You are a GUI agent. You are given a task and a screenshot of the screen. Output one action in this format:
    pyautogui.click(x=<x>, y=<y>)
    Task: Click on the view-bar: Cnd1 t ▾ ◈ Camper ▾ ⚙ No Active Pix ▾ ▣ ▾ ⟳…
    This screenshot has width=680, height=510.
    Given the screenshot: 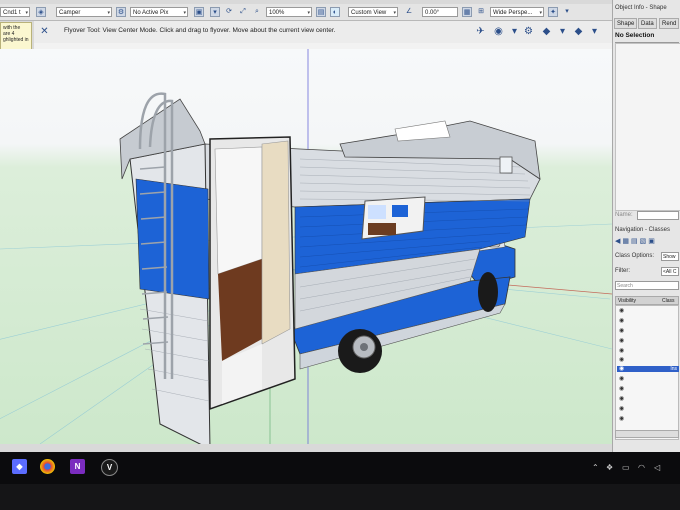 What is the action you would take?
    pyautogui.click(x=306, y=12)
    